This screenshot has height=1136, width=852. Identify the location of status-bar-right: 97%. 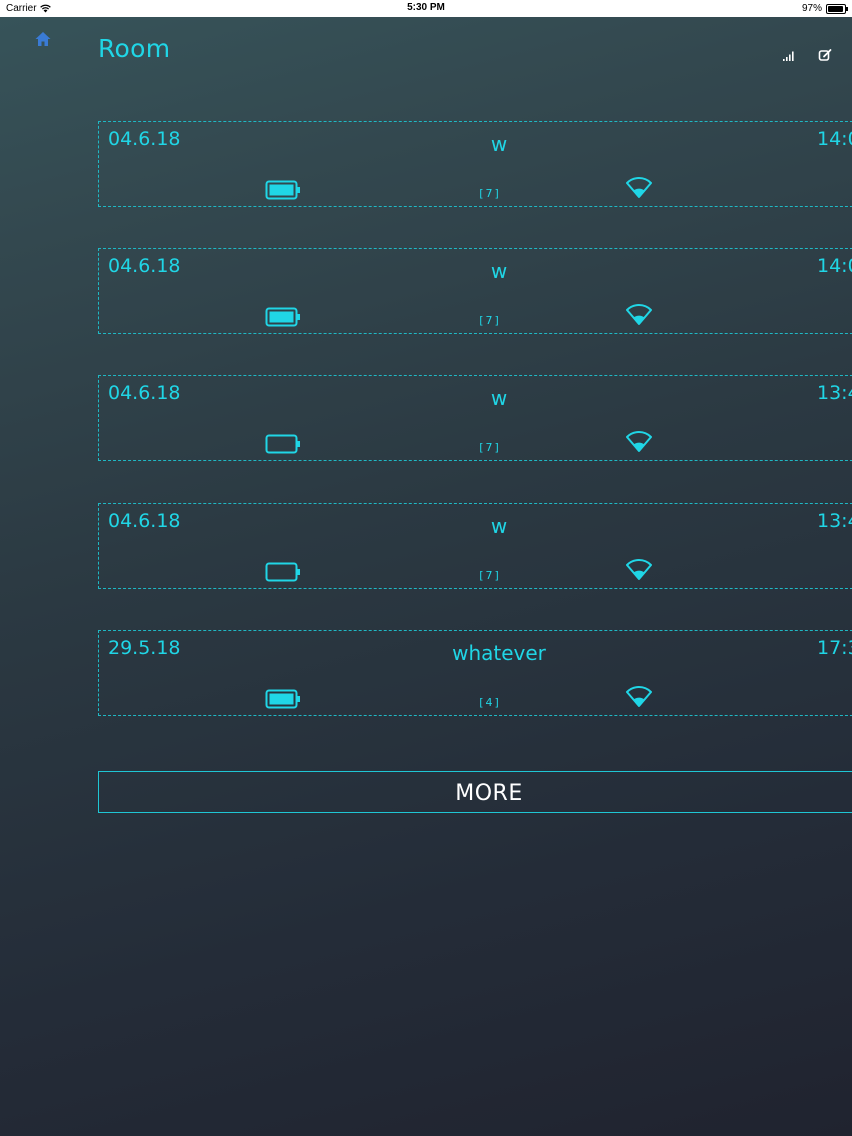
(824, 8).